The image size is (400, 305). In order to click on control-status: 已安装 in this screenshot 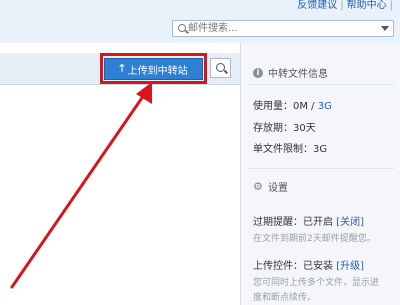, I will do `click(318, 266)`.